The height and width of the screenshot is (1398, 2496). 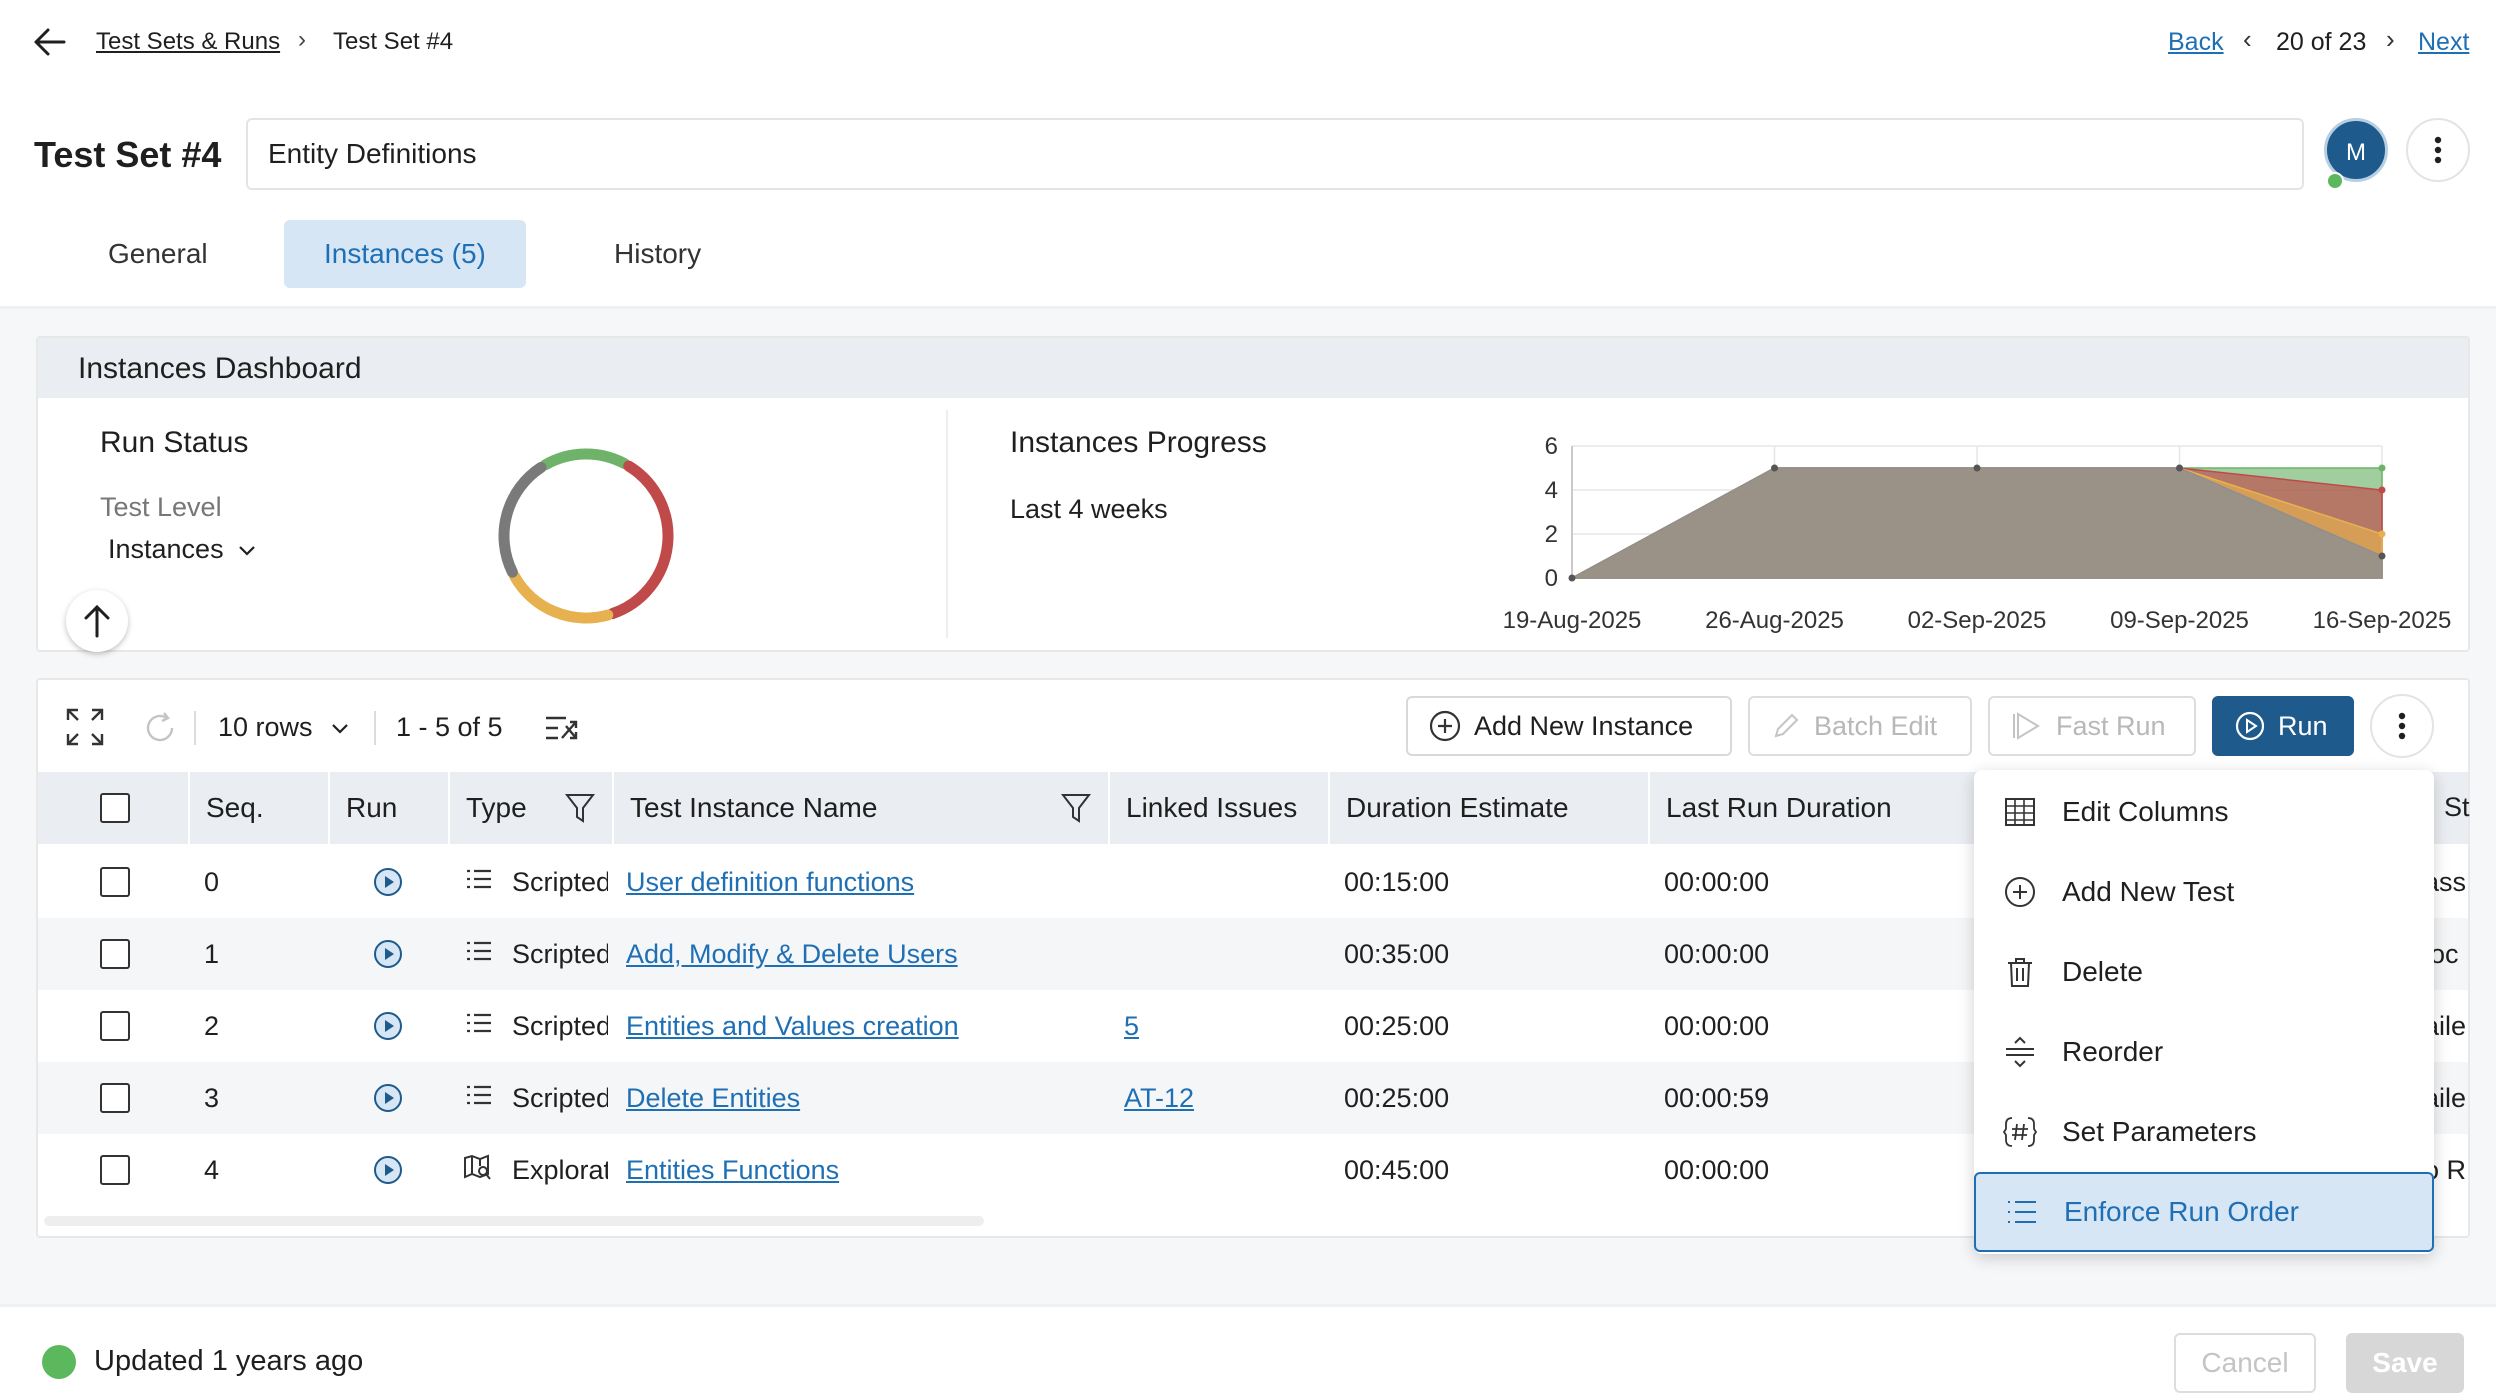 What do you see at coordinates (2443, 42) in the screenshot?
I see `pager-next-link: Next` at bounding box center [2443, 42].